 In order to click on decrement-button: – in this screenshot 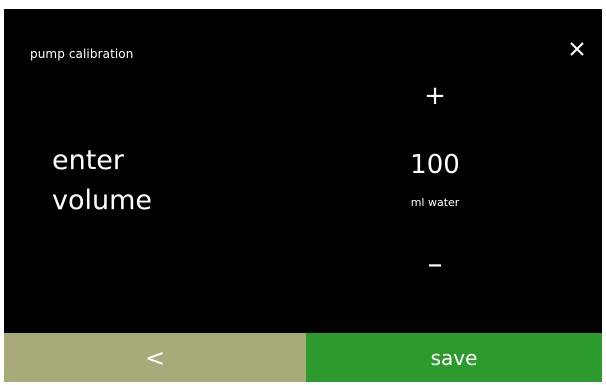, I will do `click(435, 265)`.